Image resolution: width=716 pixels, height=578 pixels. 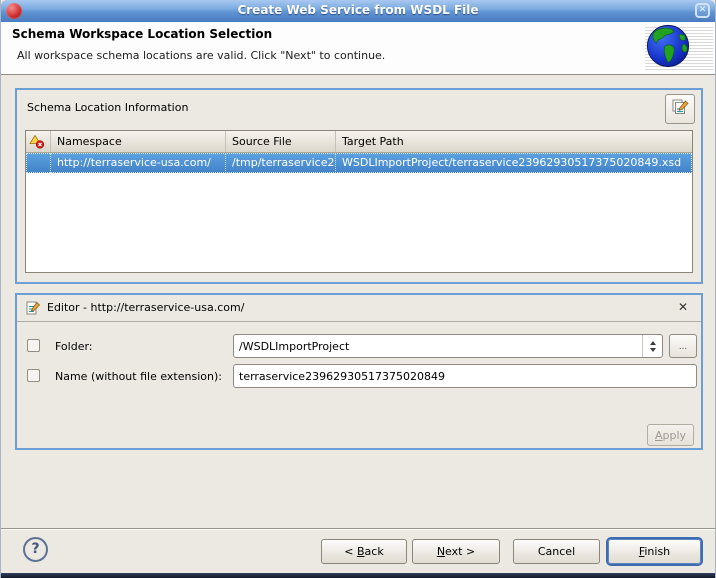 I want to click on folder-combo-input, so click(x=438, y=346).